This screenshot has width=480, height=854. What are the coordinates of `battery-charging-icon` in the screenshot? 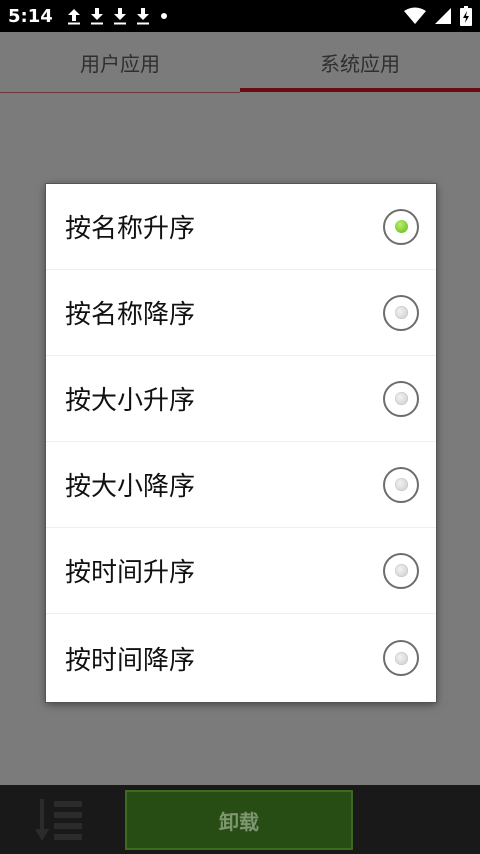 It's located at (466, 16).